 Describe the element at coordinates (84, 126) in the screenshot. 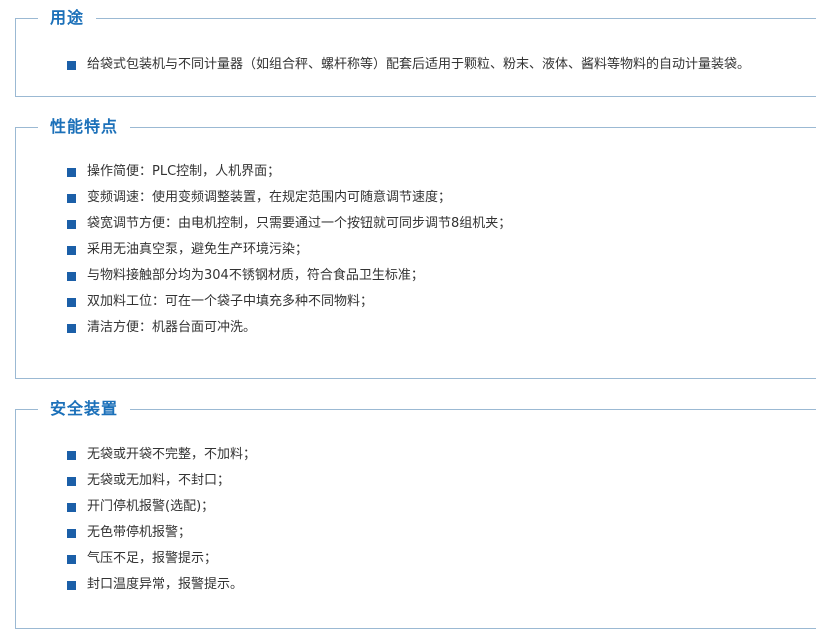

I see `features-title: 性能特点` at that location.